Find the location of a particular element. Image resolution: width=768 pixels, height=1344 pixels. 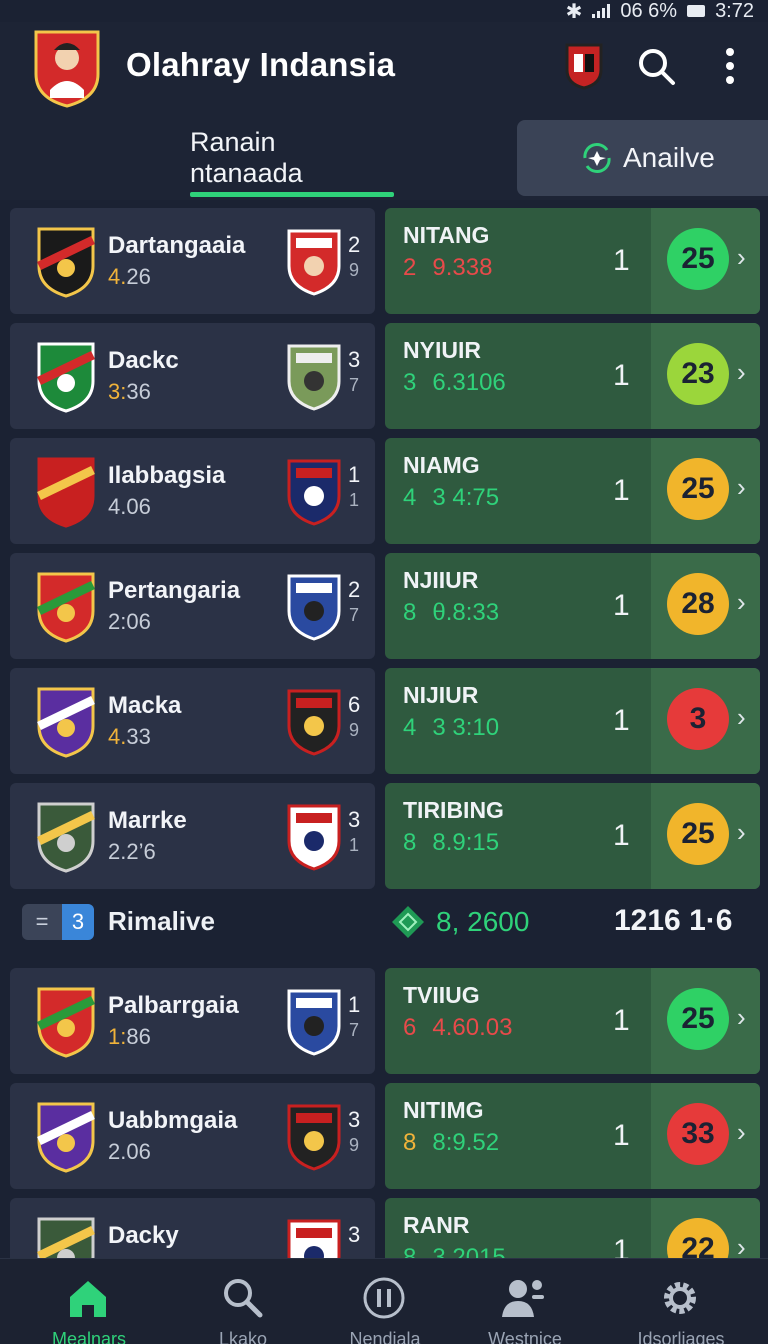

team-count-secondary: 9 is located at coordinates (354, 1145).